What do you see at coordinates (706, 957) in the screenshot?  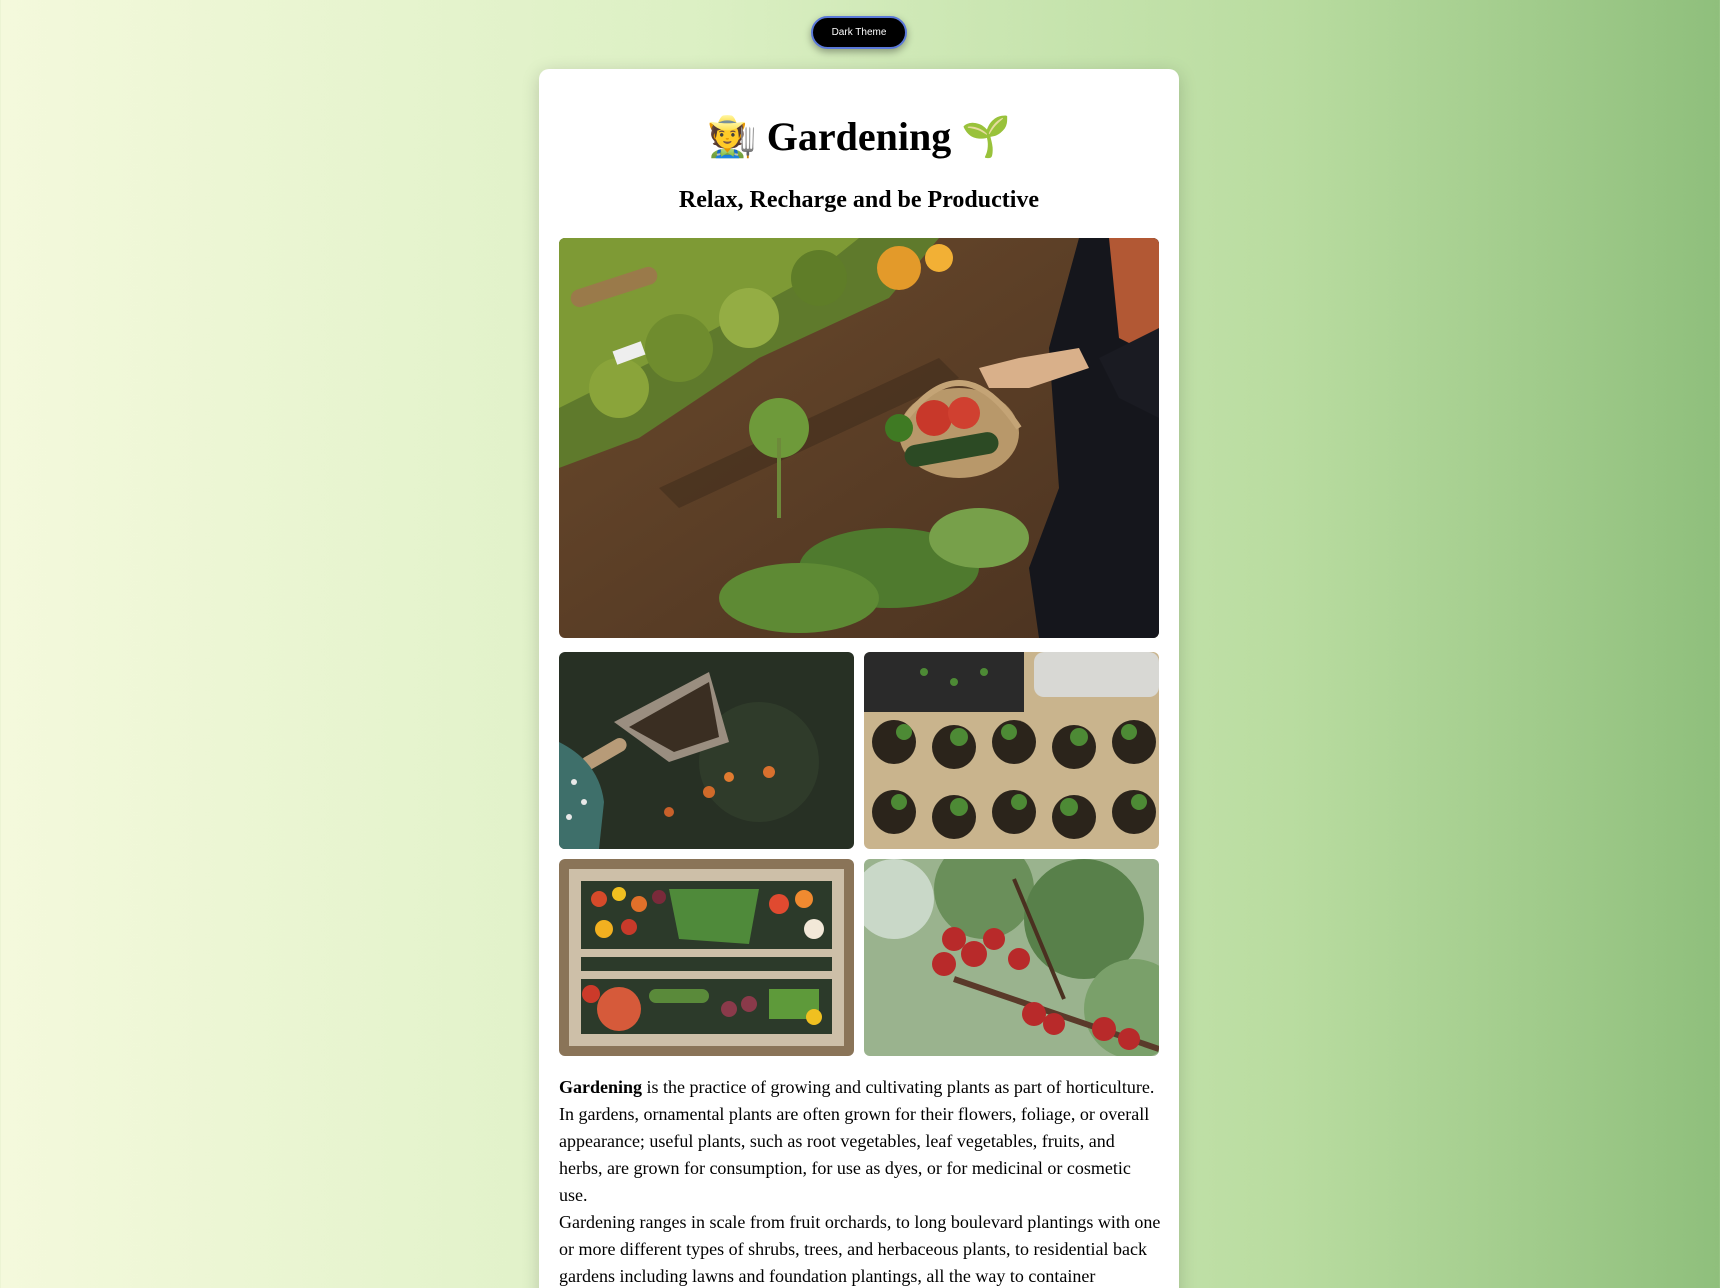 I see `vegetable-crate-image` at bounding box center [706, 957].